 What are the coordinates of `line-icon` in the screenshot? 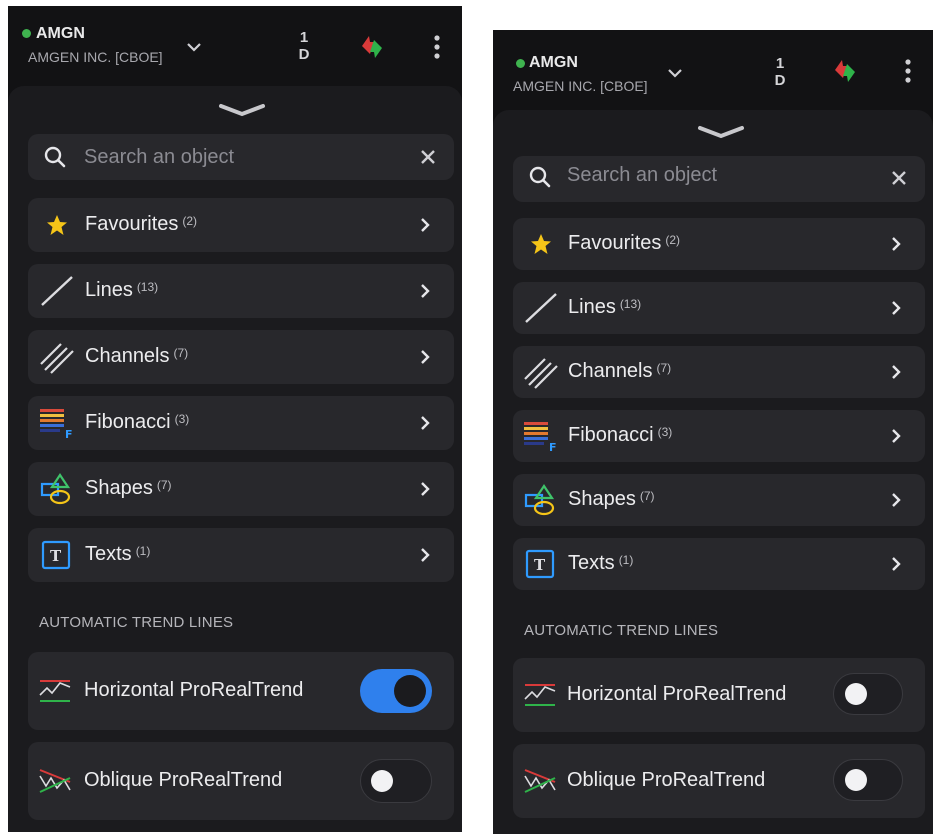 It's located at (541, 308).